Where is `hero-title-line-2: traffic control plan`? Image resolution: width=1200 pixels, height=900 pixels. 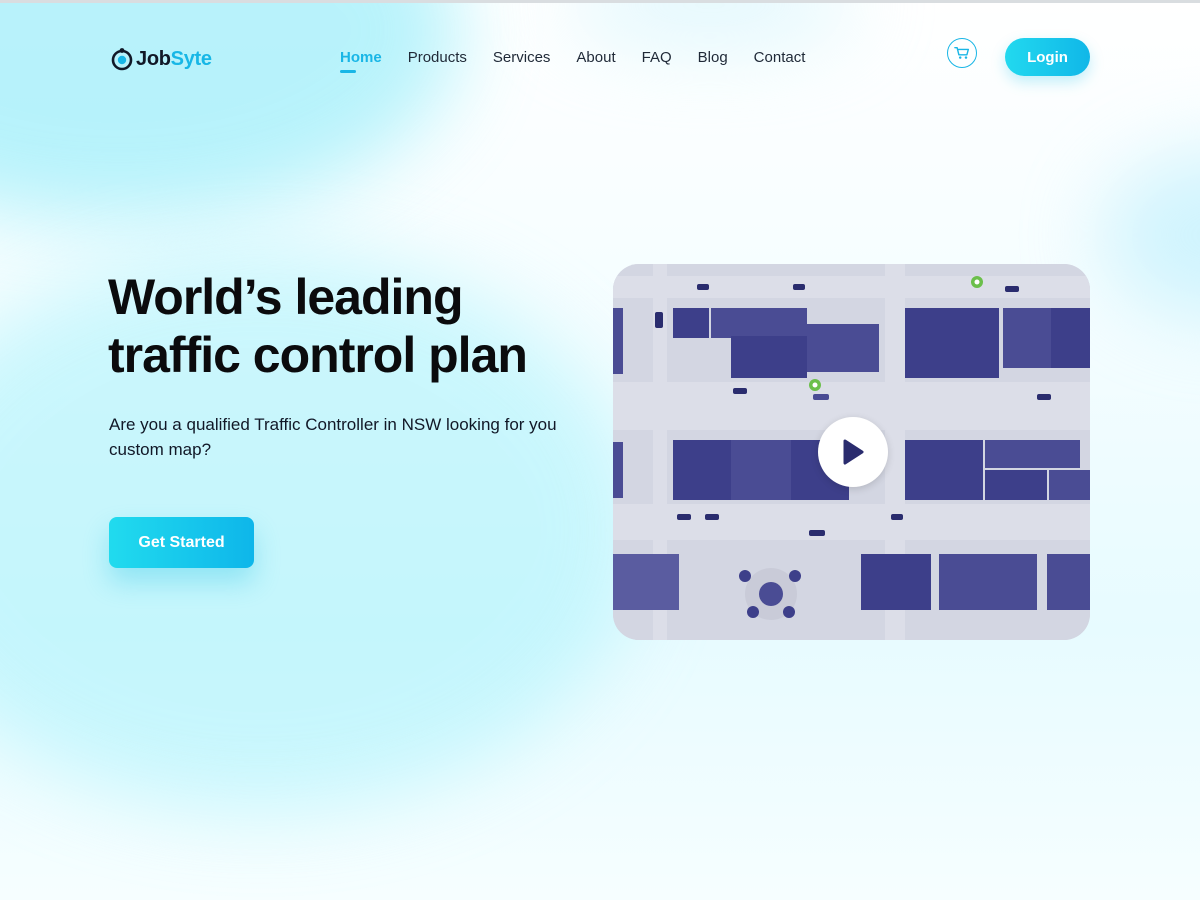 hero-title-line-2: traffic control plan is located at coordinates (318, 355).